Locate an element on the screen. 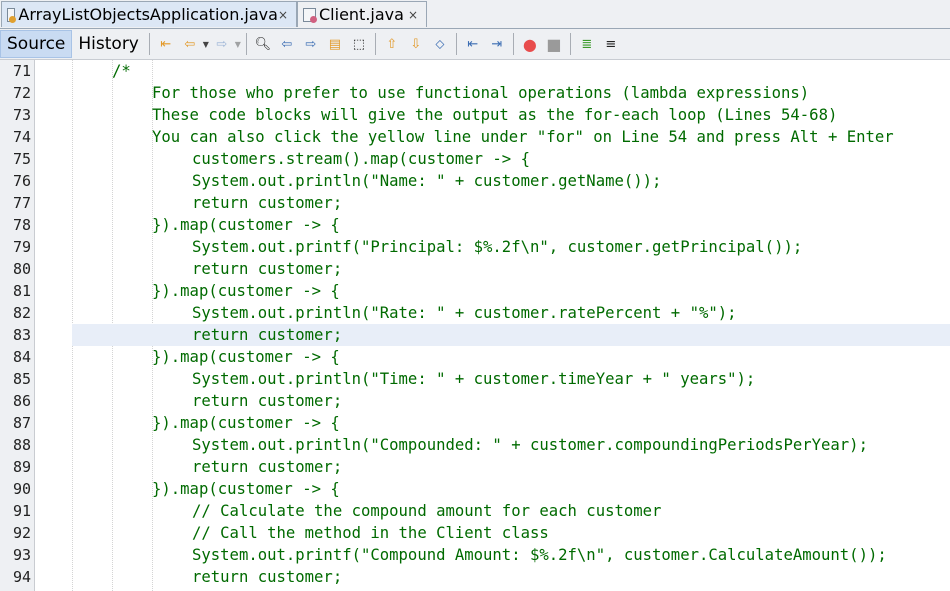 This screenshot has height=591, width=950. code-line: 71 /* is located at coordinates (475, 71).